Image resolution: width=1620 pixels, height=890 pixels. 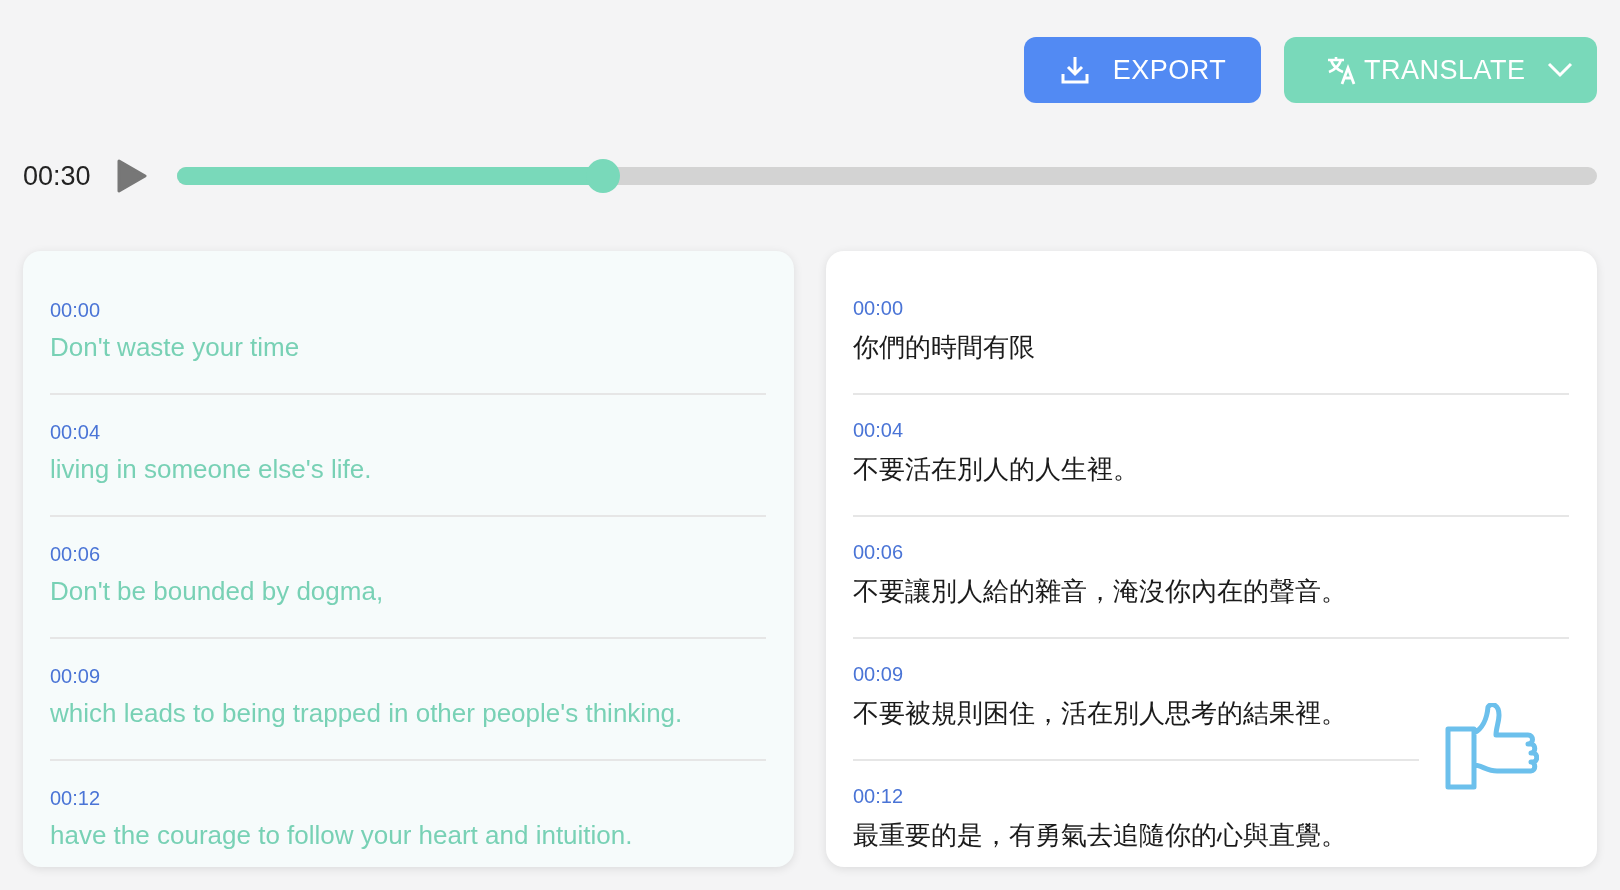 What do you see at coordinates (1142, 70) in the screenshot?
I see `export-button: EXPORT` at bounding box center [1142, 70].